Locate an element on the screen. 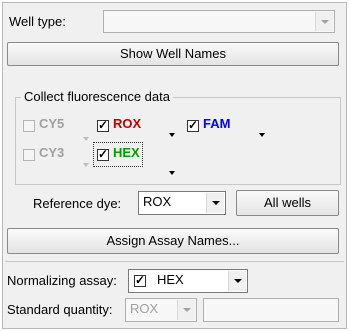 Image resolution: width=350 pixels, height=331 pixels. standard-quantity-dropdown-arrow is located at coordinates (186, 310).